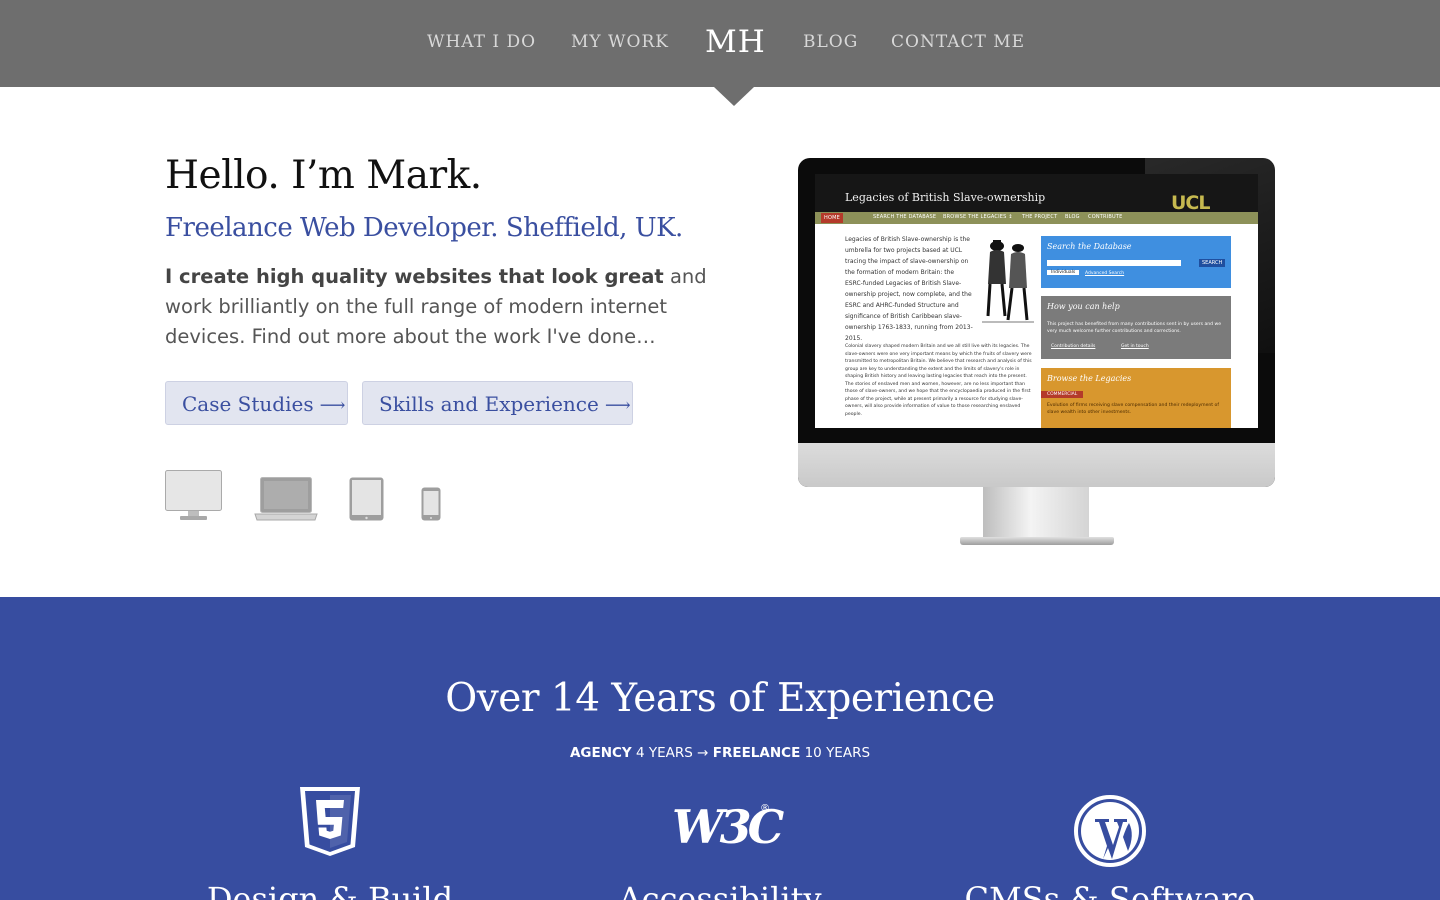 This screenshot has width=1440, height=900. Describe the element at coordinates (1073, 346) in the screenshot. I see `help-panel-link: Contribution details` at that location.